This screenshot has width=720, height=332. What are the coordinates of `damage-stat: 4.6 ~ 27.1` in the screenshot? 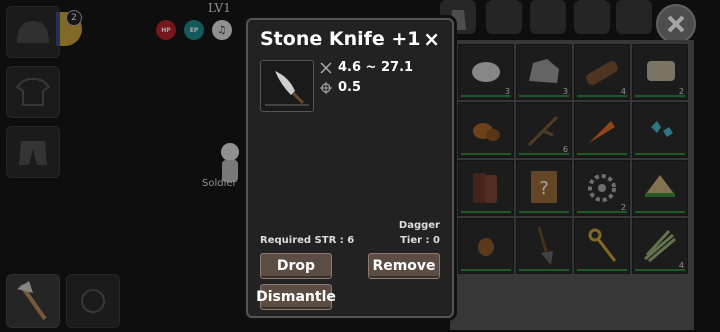 It's located at (366, 67).